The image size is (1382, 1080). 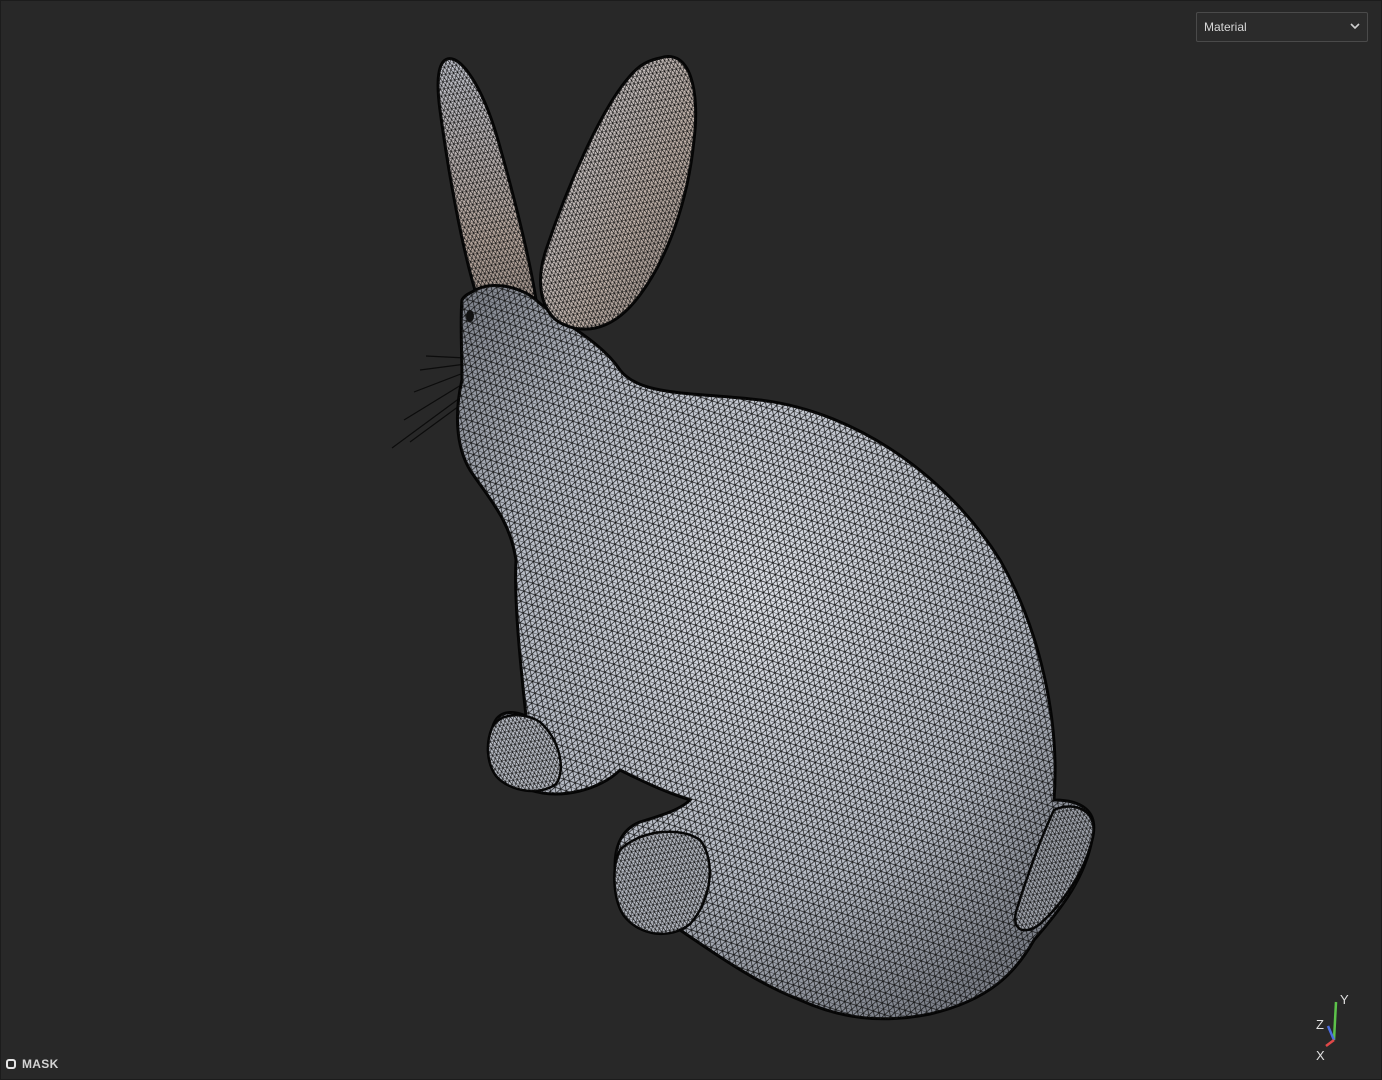 I want to click on axis-gizmo: Y Z X, so click(x=1331, y=1026).